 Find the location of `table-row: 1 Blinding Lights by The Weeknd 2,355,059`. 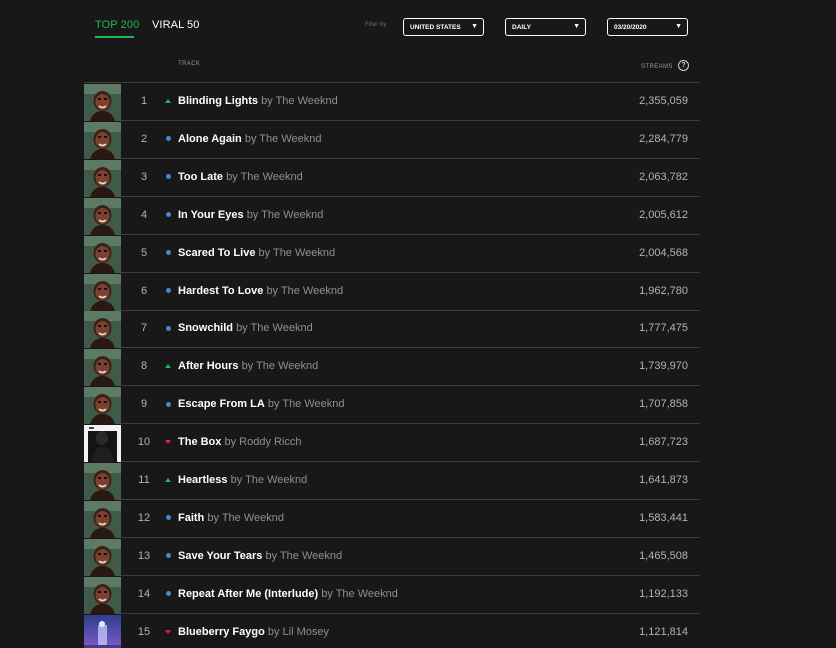

table-row: 1 Blinding Lights by The Weeknd 2,355,059 is located at coordinates (392, 102).